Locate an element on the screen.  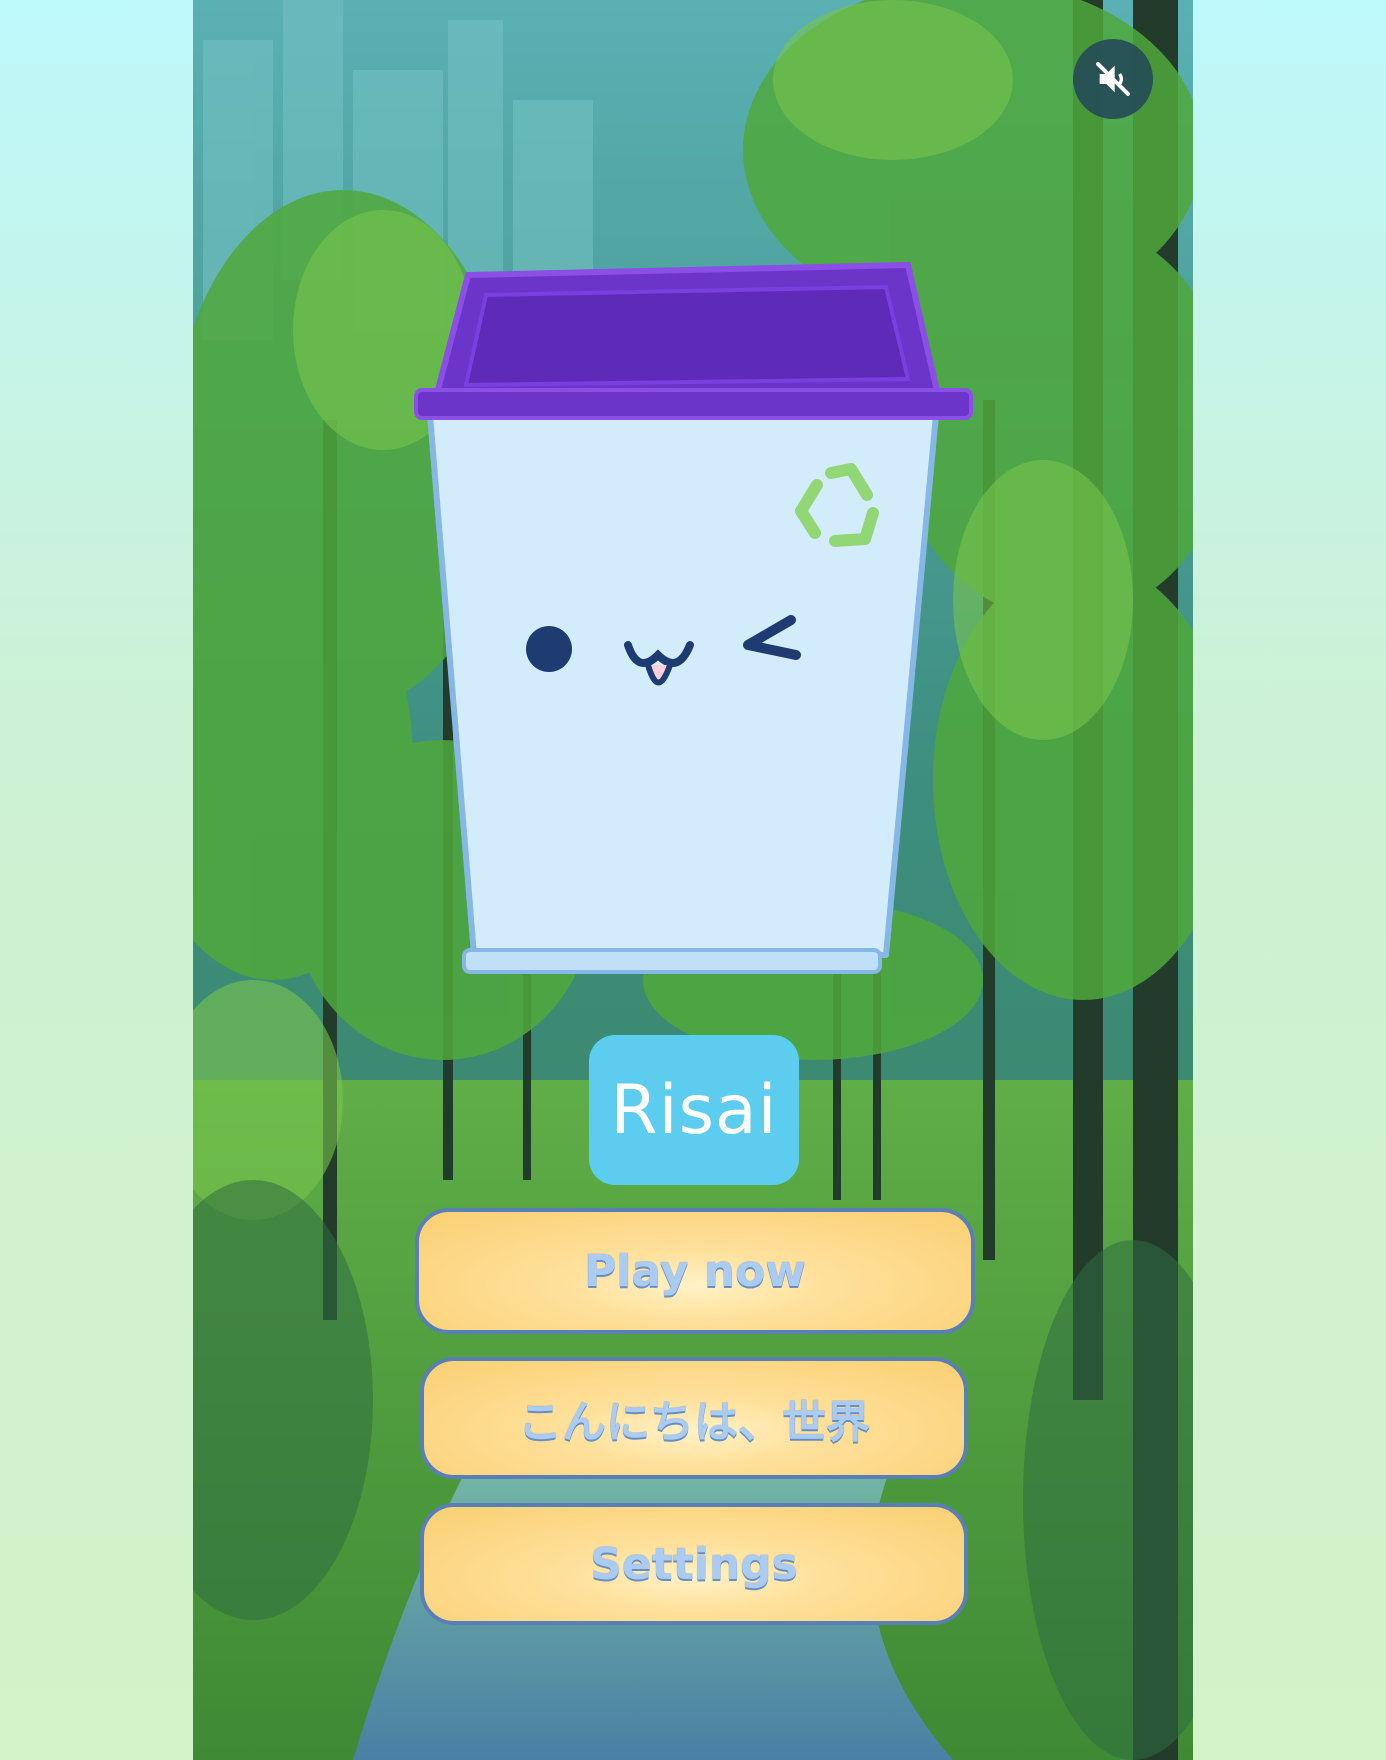
mute-button is located at coordinates (1113, 79).